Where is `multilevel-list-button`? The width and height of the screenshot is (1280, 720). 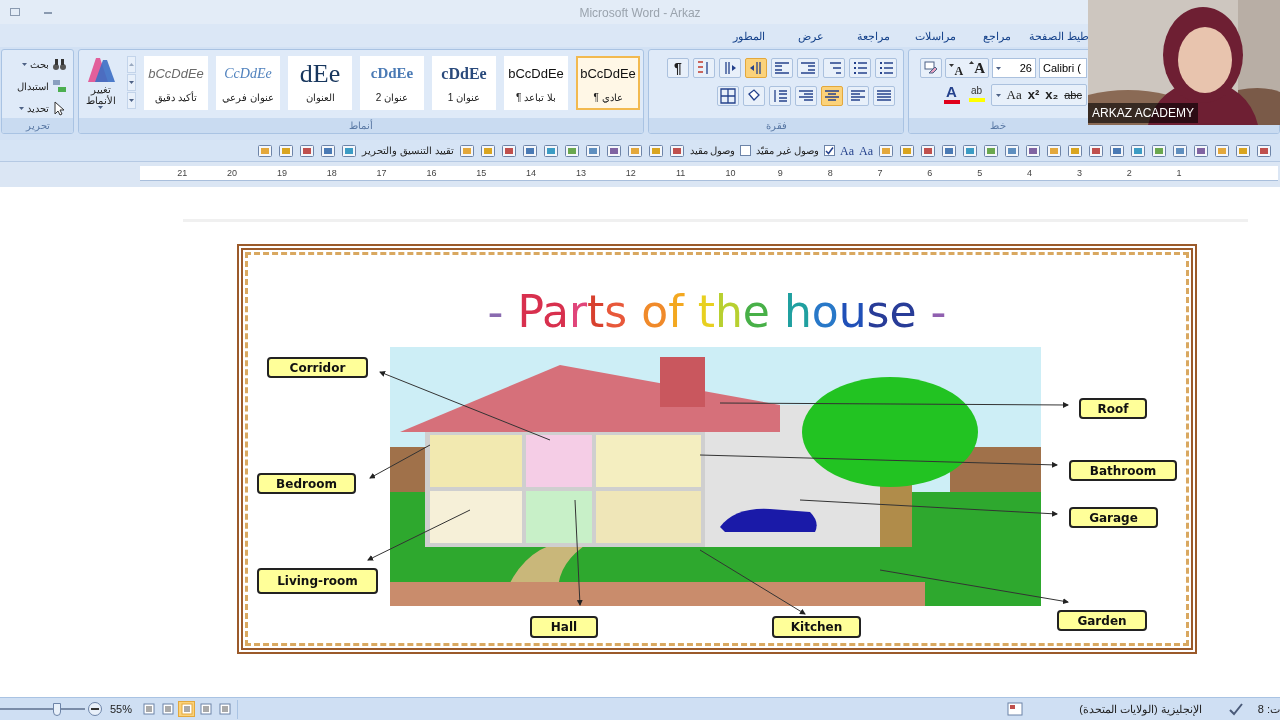
multilevel-list-button is located at coordinates (834, 68).